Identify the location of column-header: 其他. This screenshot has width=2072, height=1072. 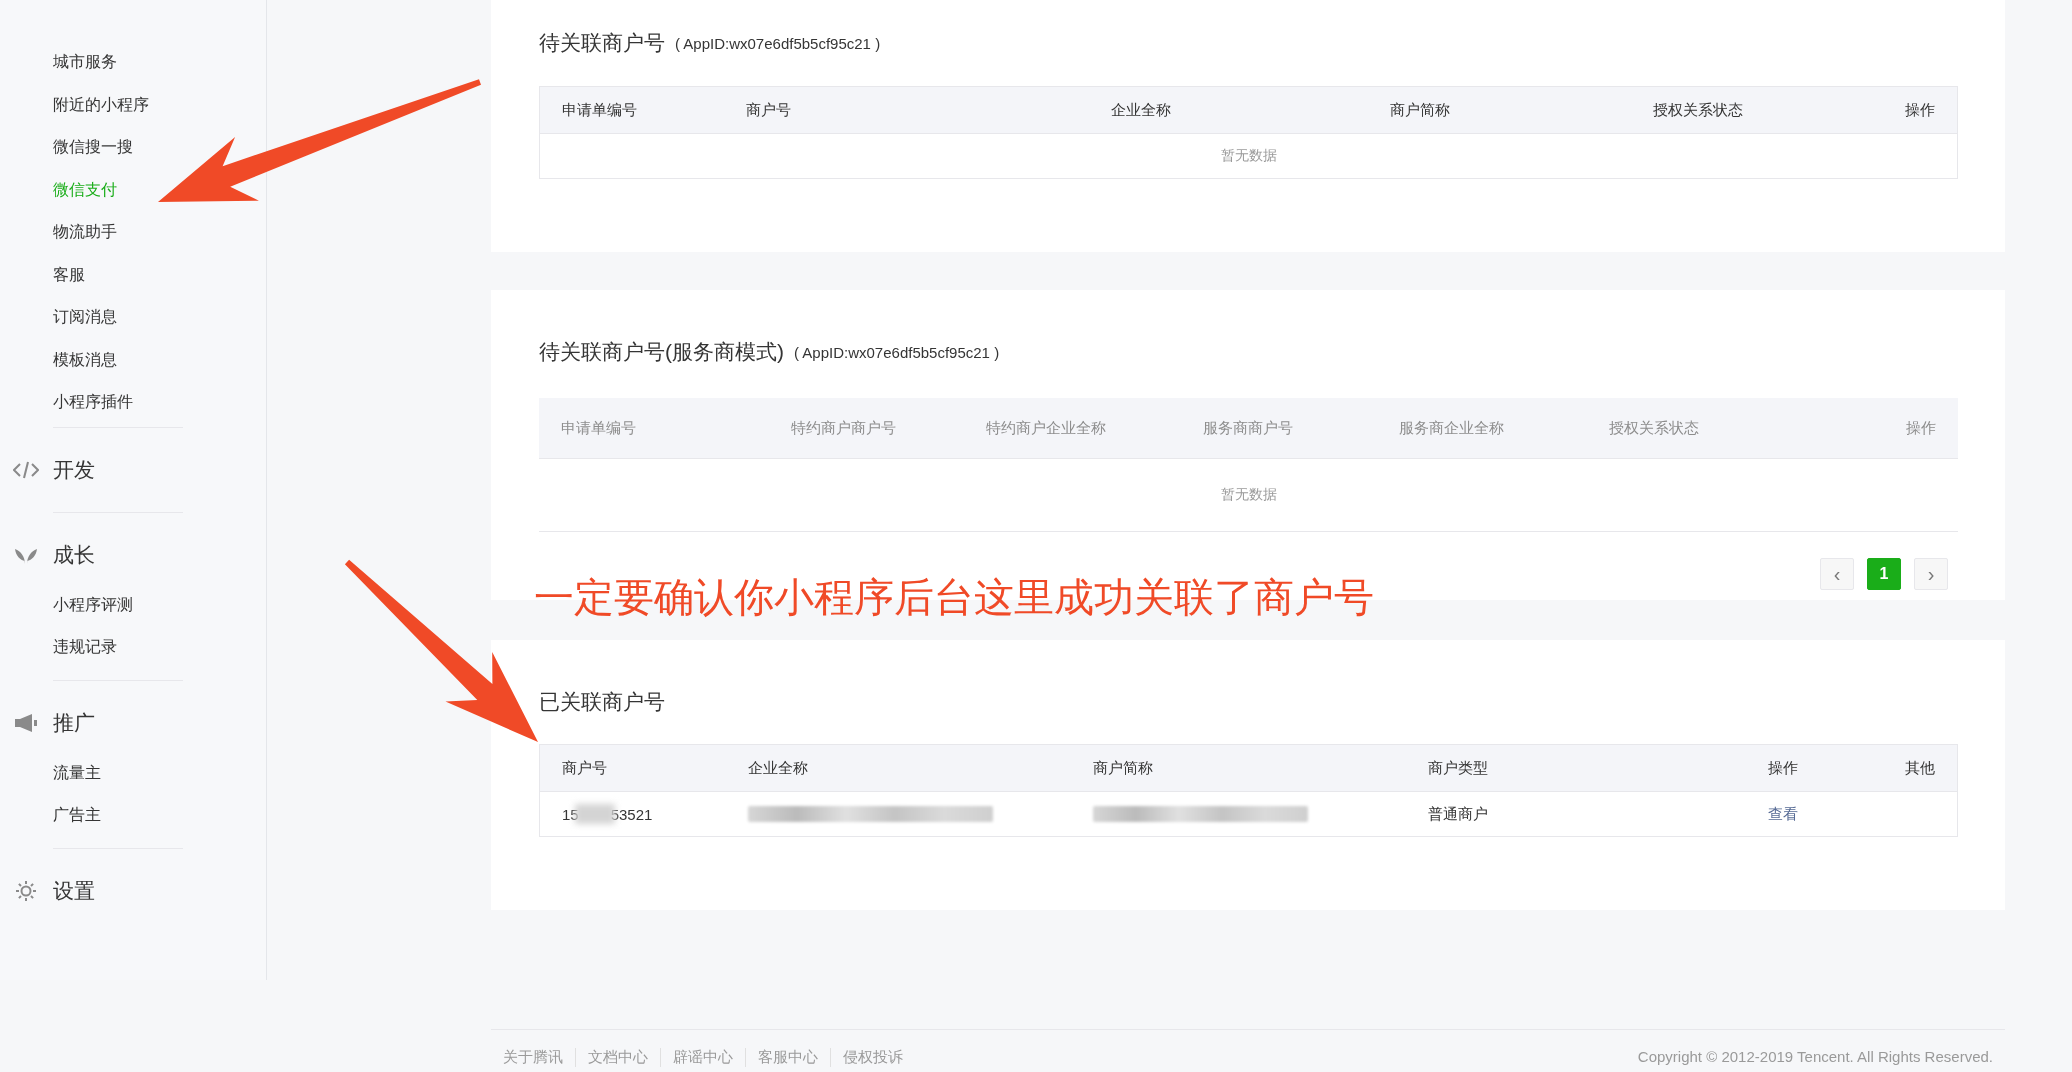
(1920, 767).